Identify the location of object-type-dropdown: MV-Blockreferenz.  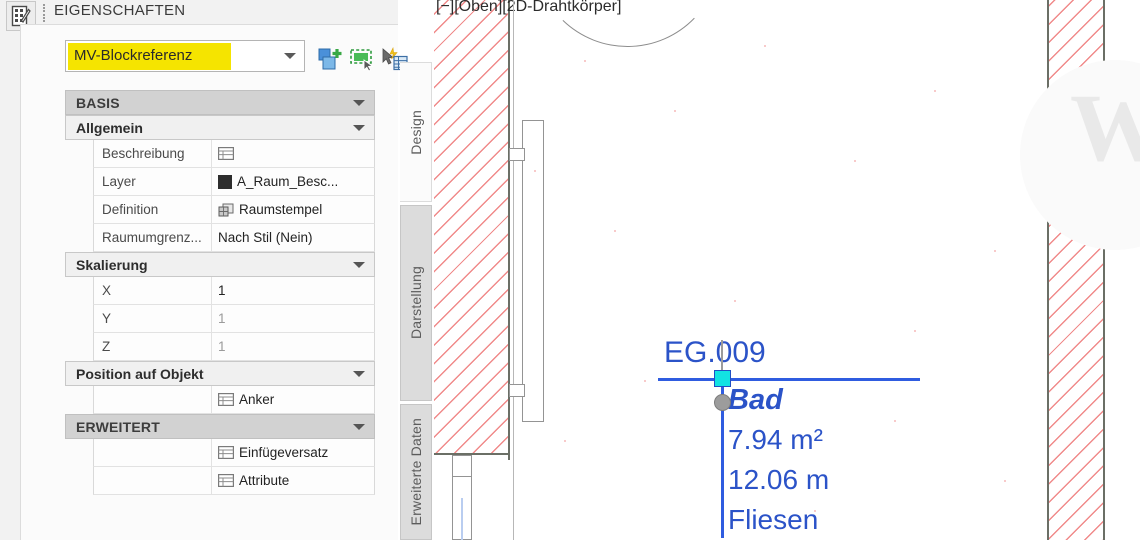
(185, 56).